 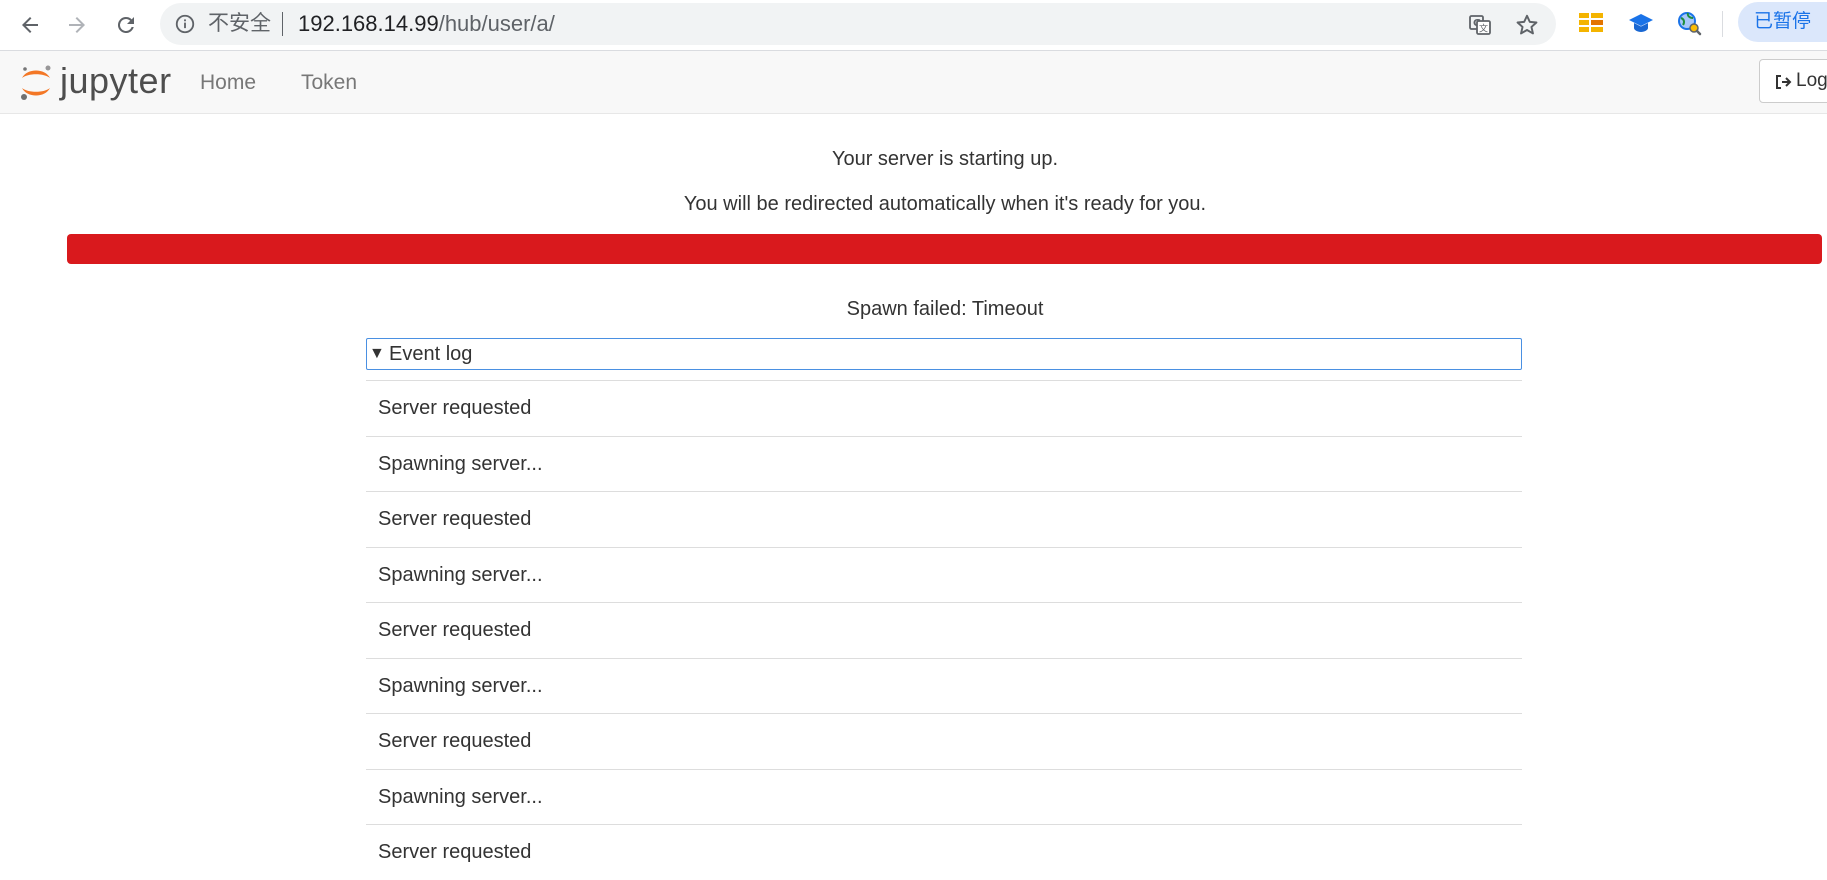 What do you see at coordinates (496, 23) in the screenshot?
I see `url-path: /hub/user/a/` at bounding box center [496, 23].